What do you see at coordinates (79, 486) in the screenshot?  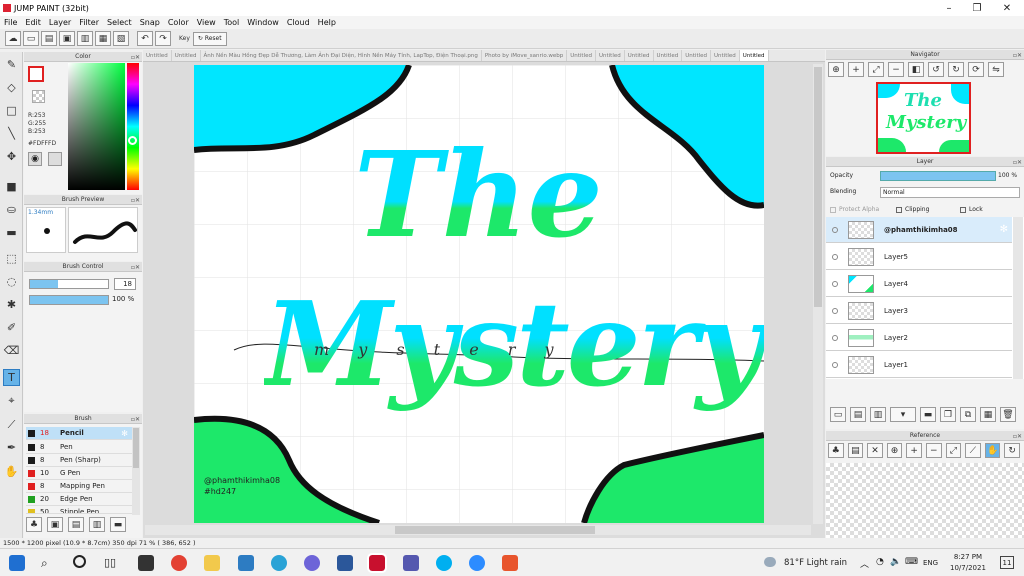 I see `brush-item-mapping-pen: 8 Mapping Pen` at bounding box center [79, 486].